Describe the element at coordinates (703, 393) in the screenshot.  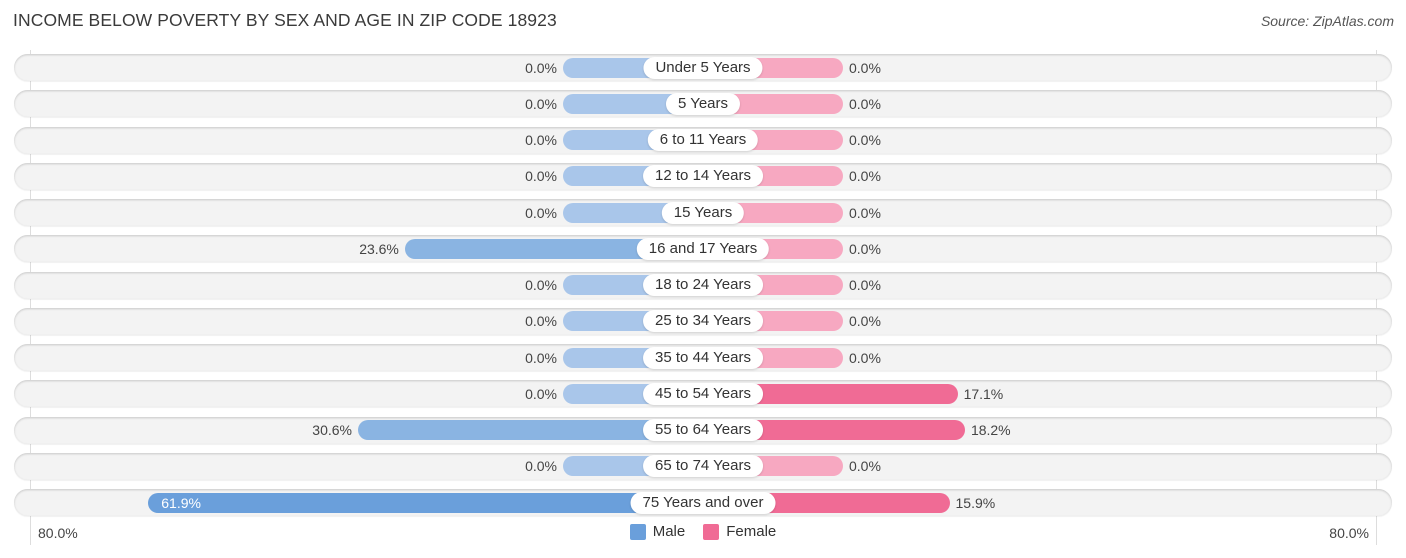
I see `category-label: 45 to 54 Years` at that location.